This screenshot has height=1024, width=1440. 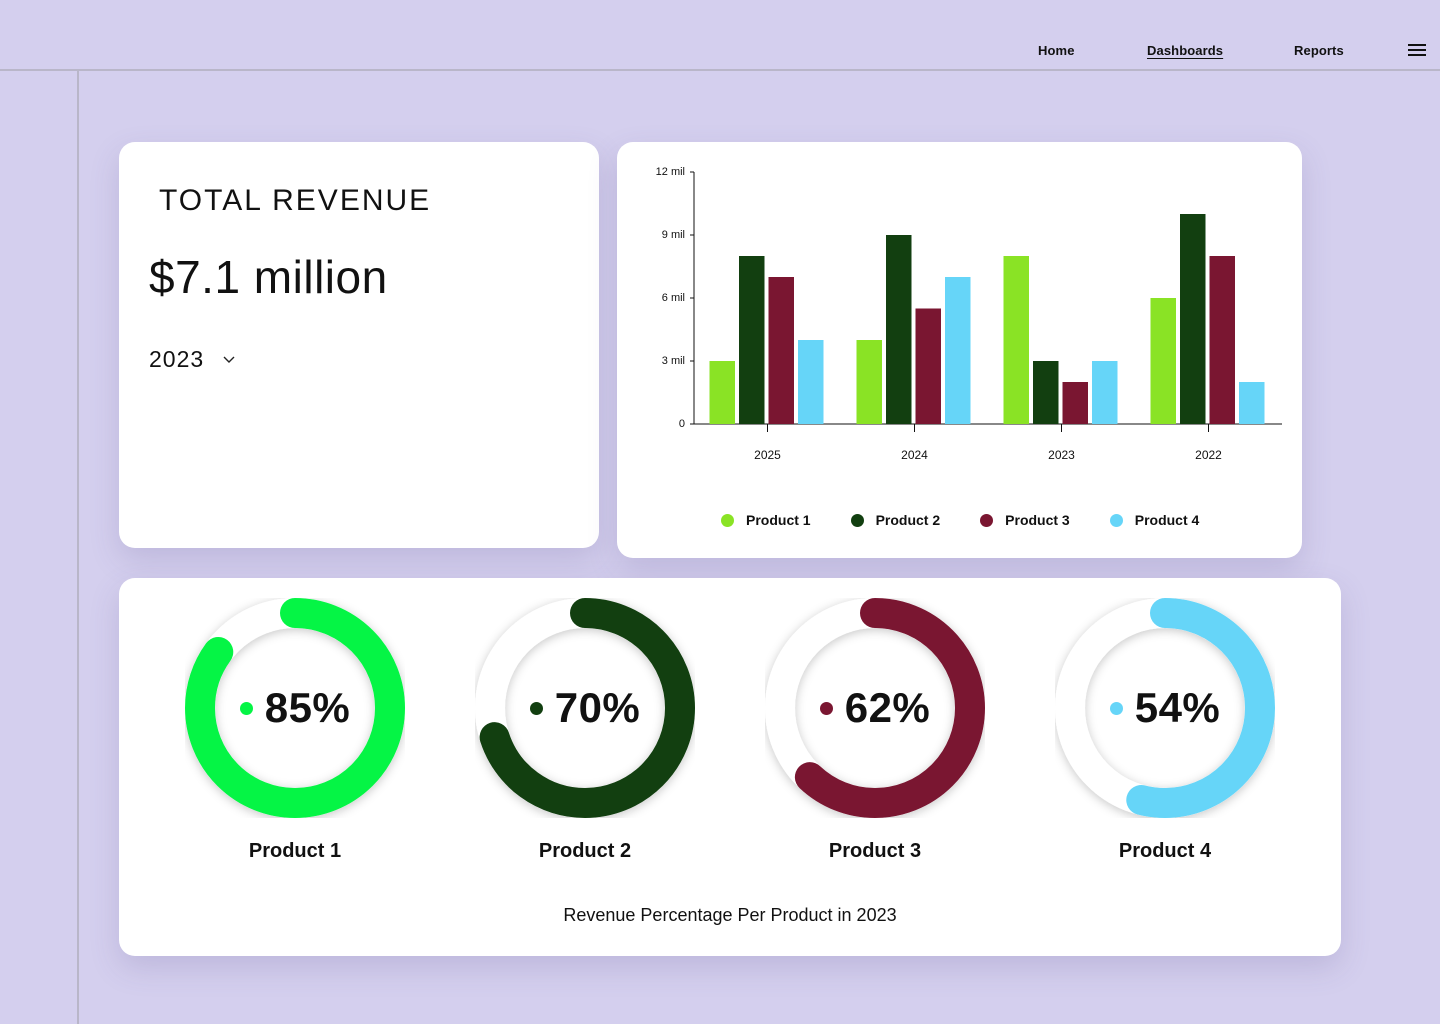 I want to click on nav-home-link: Home, so click(x=1056, y=50).